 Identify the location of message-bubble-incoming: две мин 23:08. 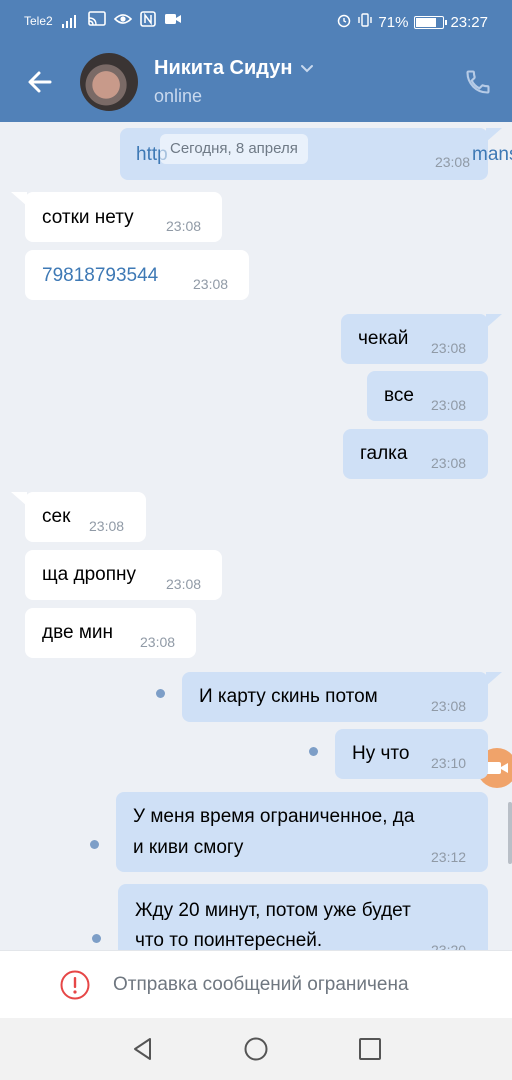
(110, 633).